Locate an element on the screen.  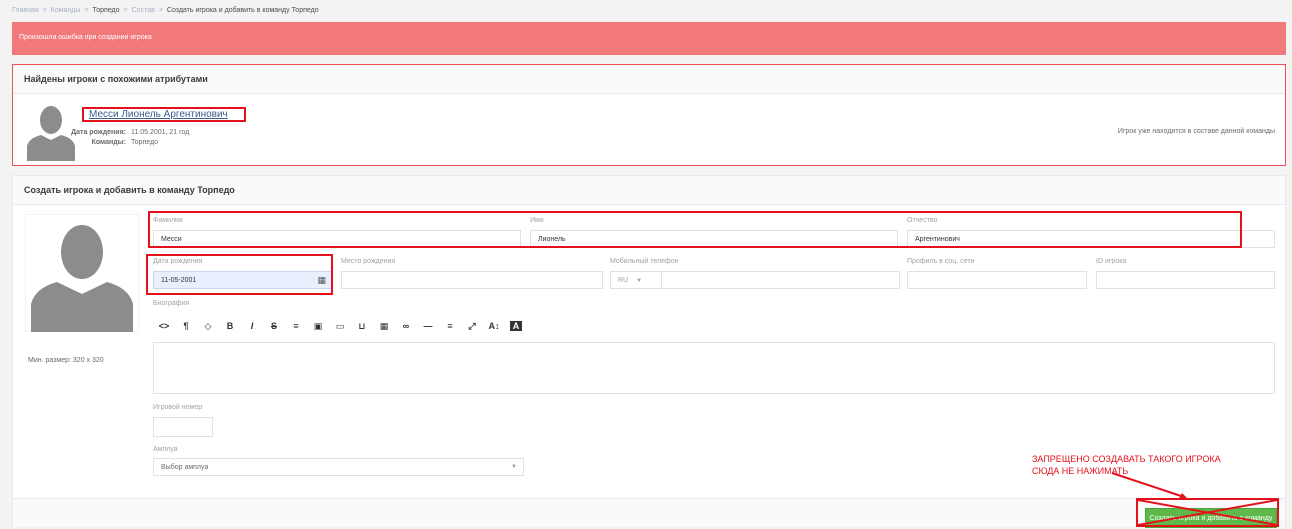
birth-value: 11.05.2001, 21 год is located at coordinates (160, 132).